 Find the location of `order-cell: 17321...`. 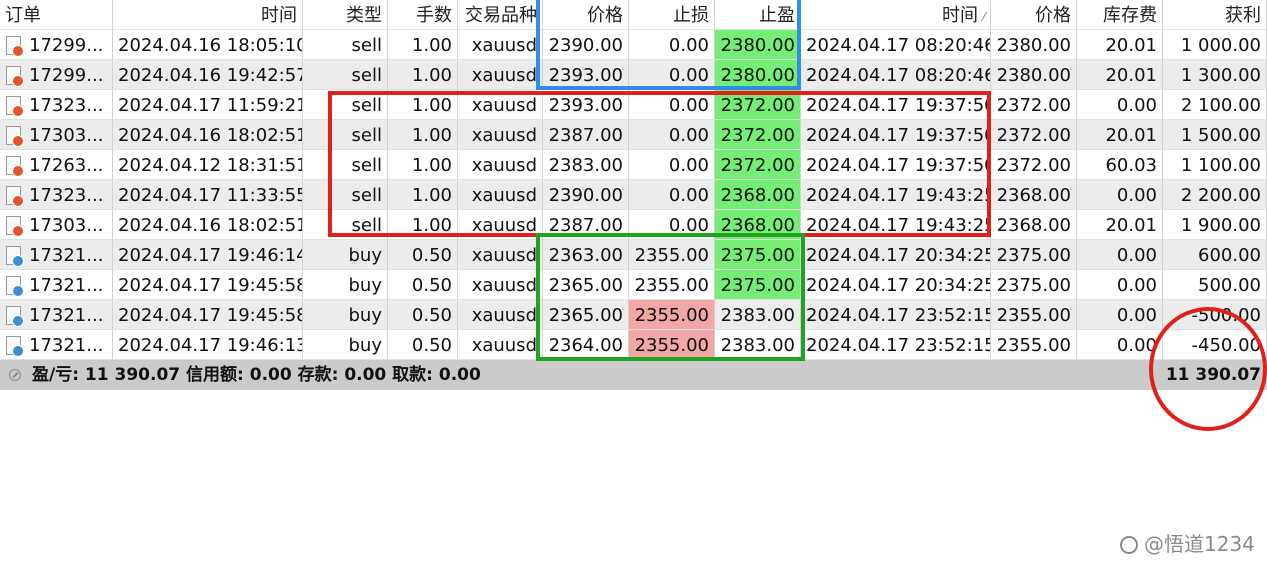

order-cell: 17321... is located at coordinates (56, 345).